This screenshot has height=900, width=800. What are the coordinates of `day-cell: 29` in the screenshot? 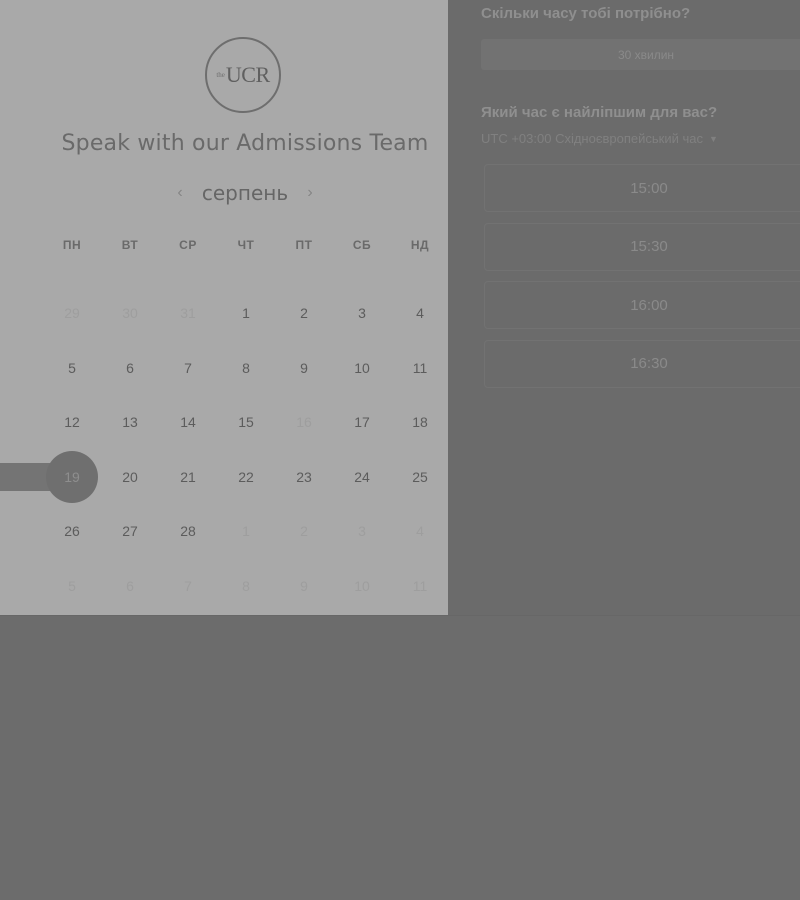 It's located at (72, 313).